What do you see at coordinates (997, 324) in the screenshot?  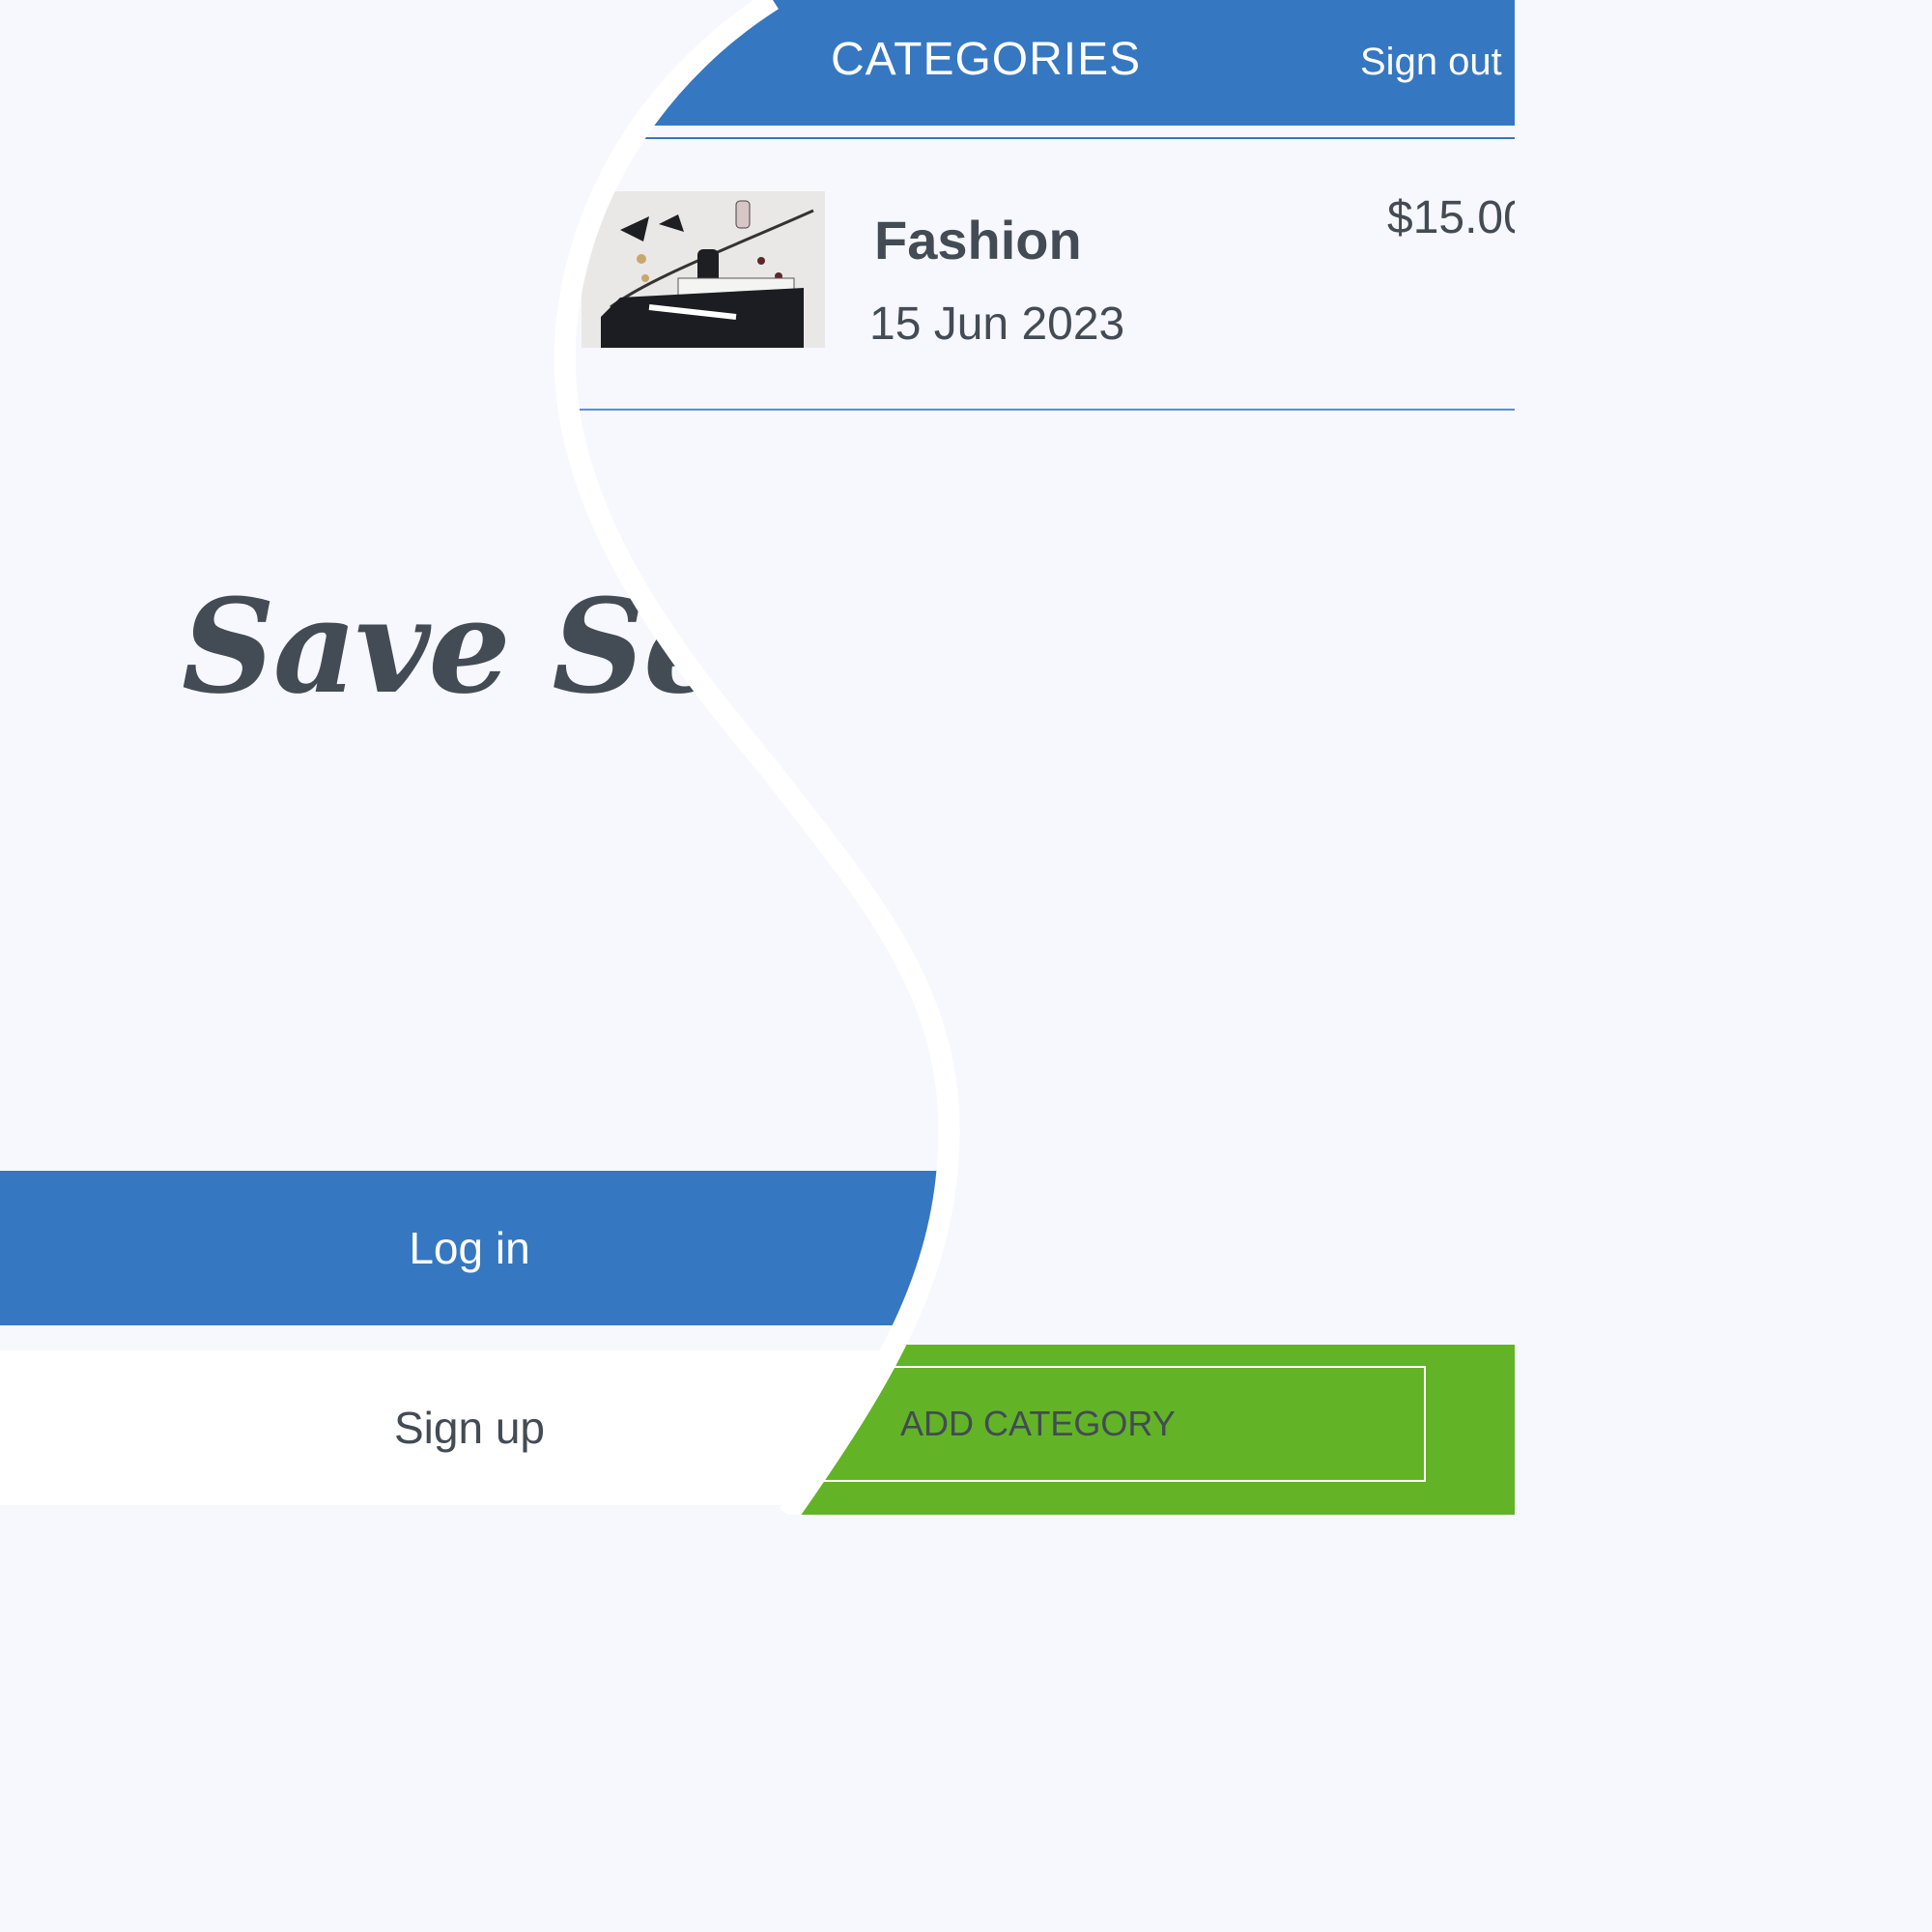 I see `category-date: 15 Jun 2023` at bounding box center [997, 324].